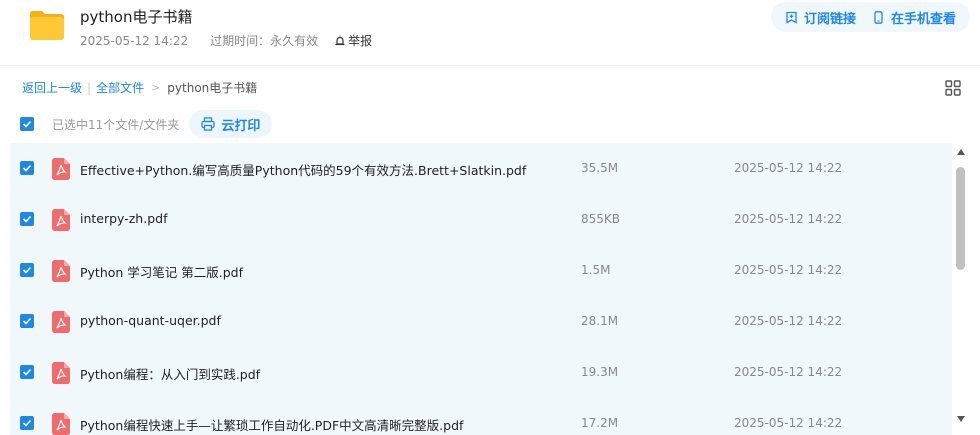 The image size is (980, 435). What do you see at coordinates (600, 423) in the screenshot?
I see `file-size: 17.2M` at bounding box center [600, 423].